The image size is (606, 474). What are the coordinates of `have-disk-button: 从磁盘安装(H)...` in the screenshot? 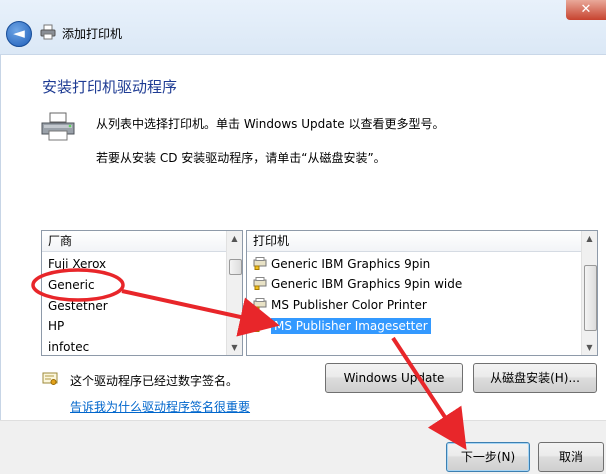 It's located at (535, 378).